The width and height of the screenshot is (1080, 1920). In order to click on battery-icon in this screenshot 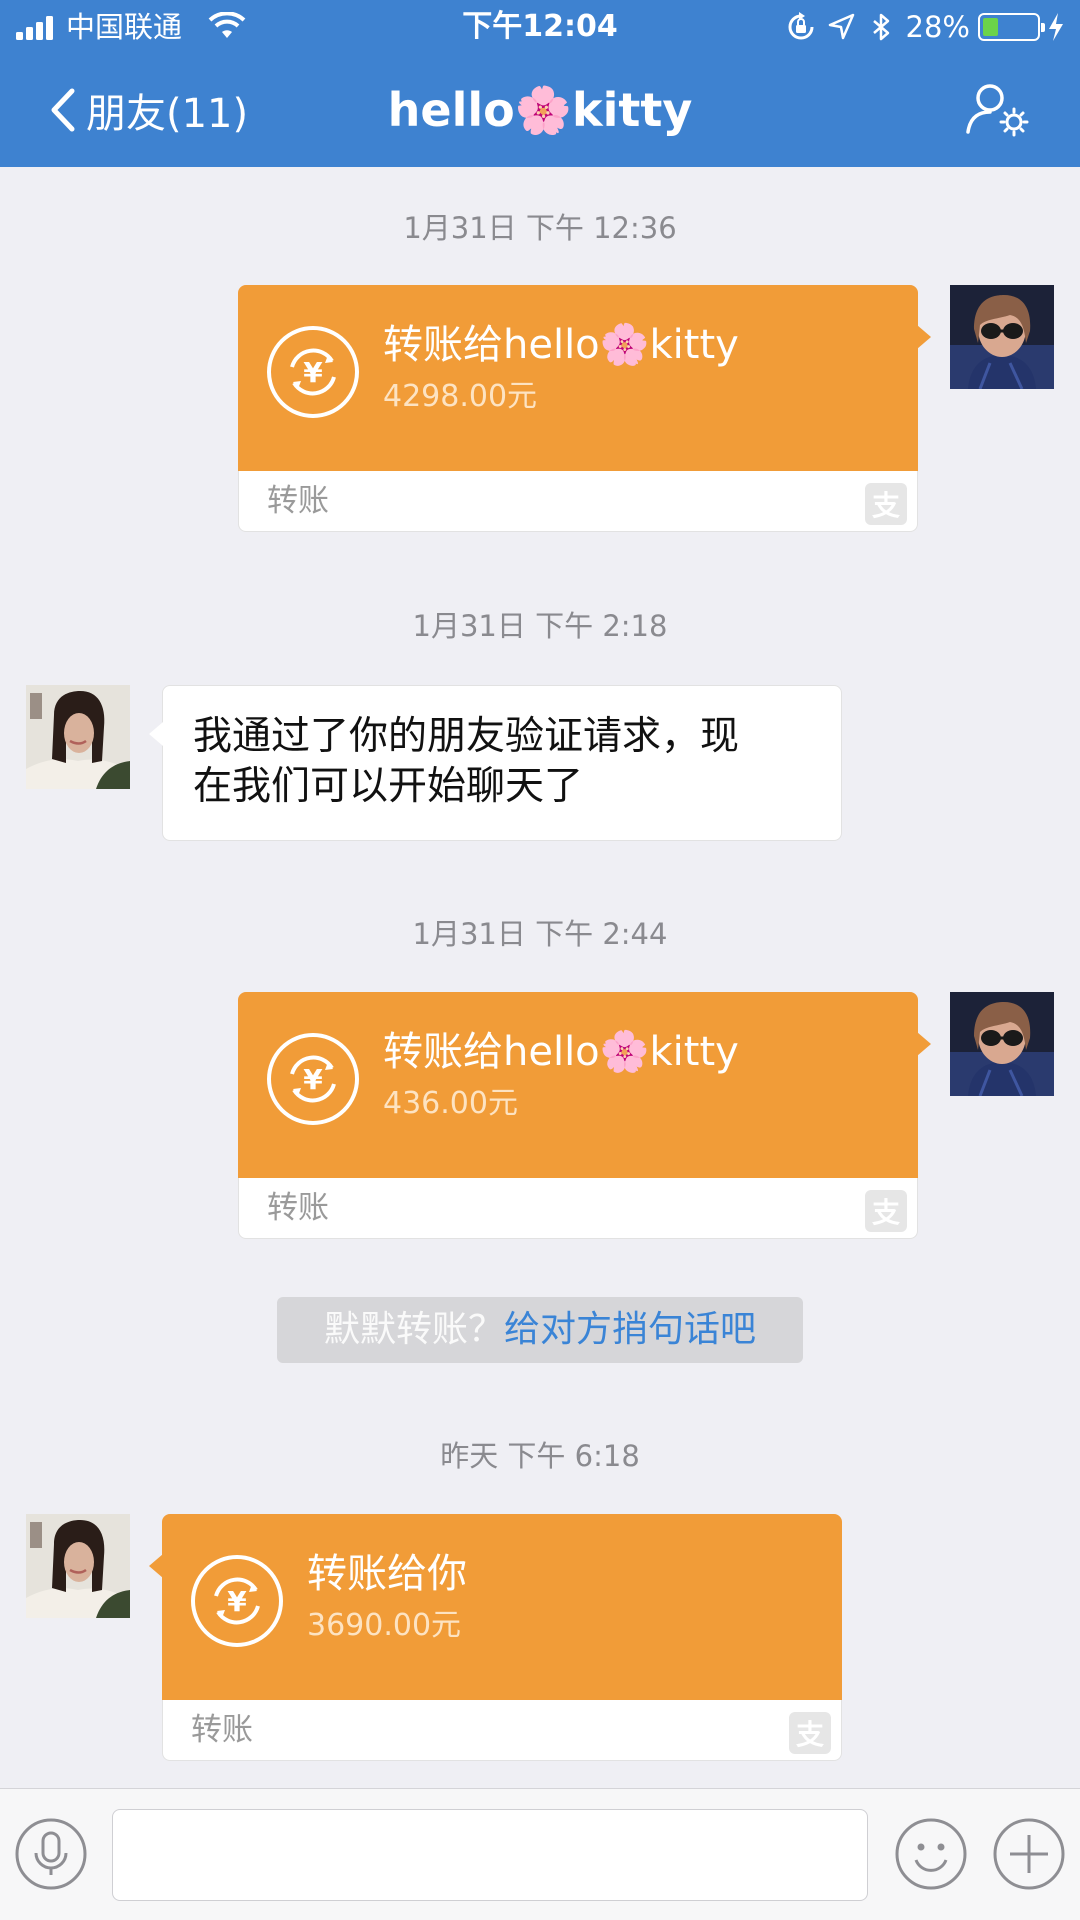, I will do `click(1011, 27)`.